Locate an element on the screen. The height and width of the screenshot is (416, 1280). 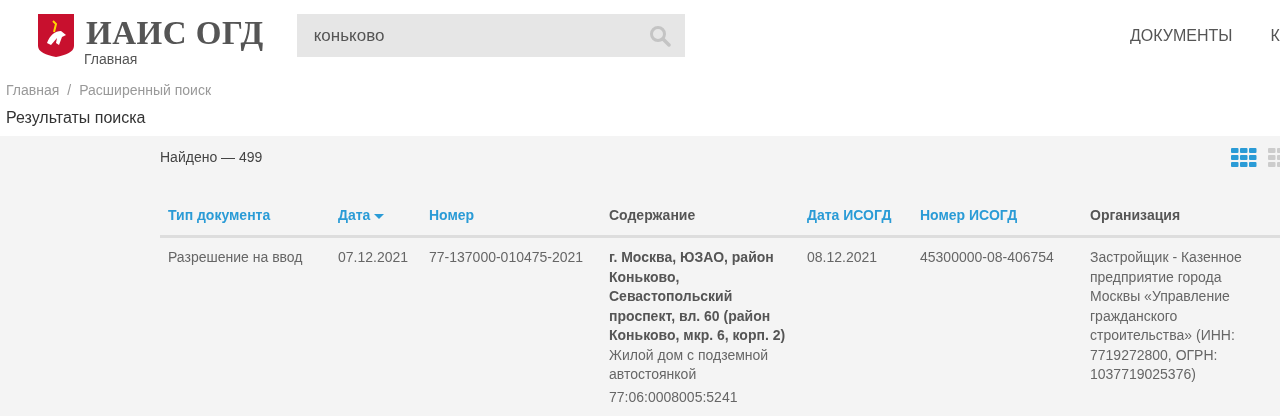
table-cell: 07.12.2021 is located at coordinates (375, 326).